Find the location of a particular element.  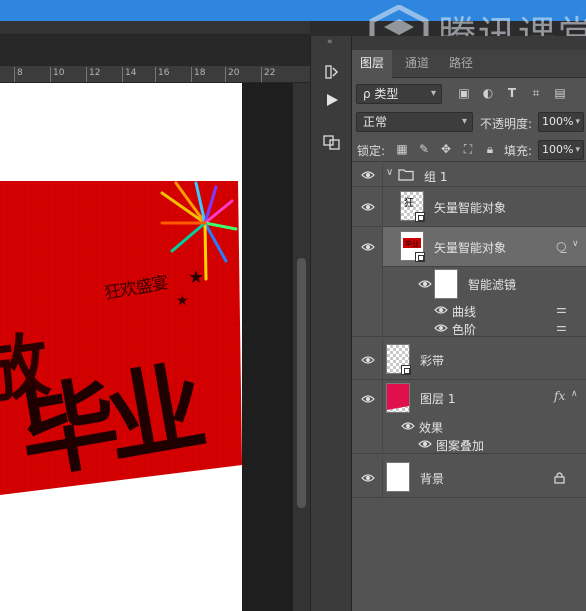

filter-row: ρ 类型 ▾ ▣ ◐ T ⌗ ▤ is located at coordinates (469, 94).